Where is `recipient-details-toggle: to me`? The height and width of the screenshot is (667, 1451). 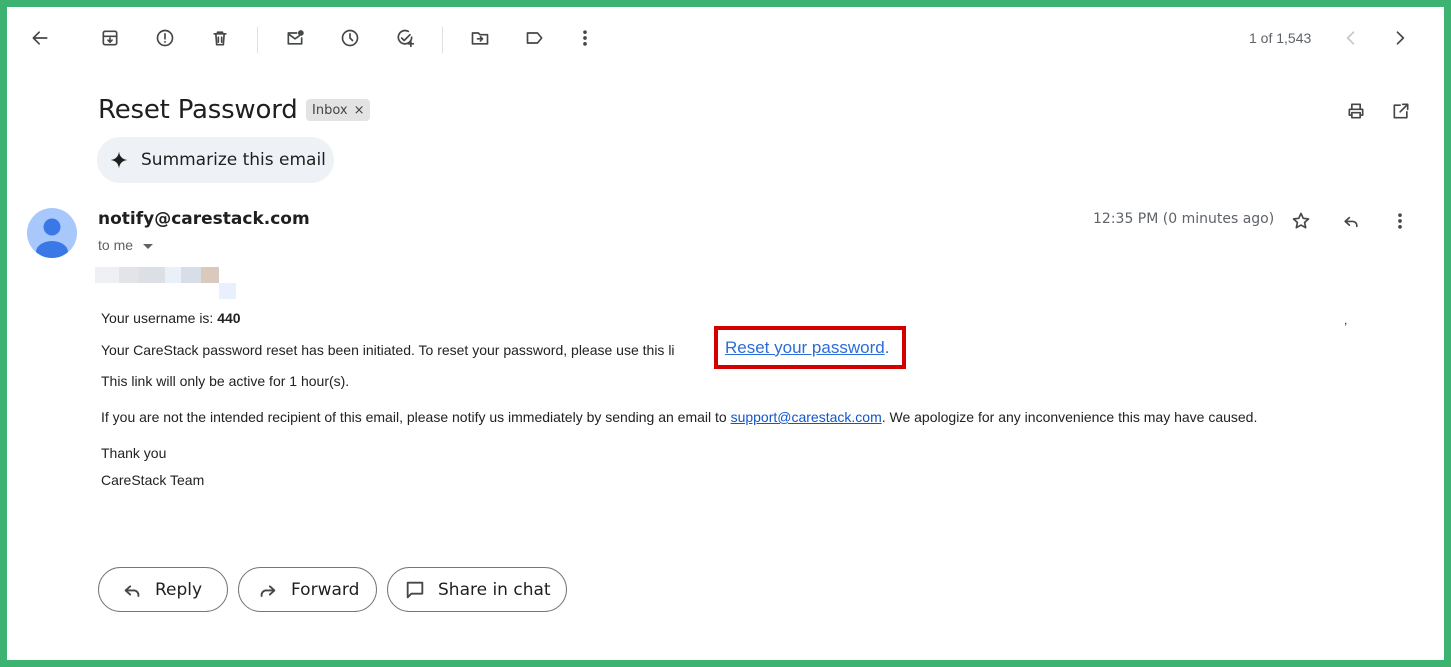 recipient-details-toggle: to me is located at coordinates (126, 245).